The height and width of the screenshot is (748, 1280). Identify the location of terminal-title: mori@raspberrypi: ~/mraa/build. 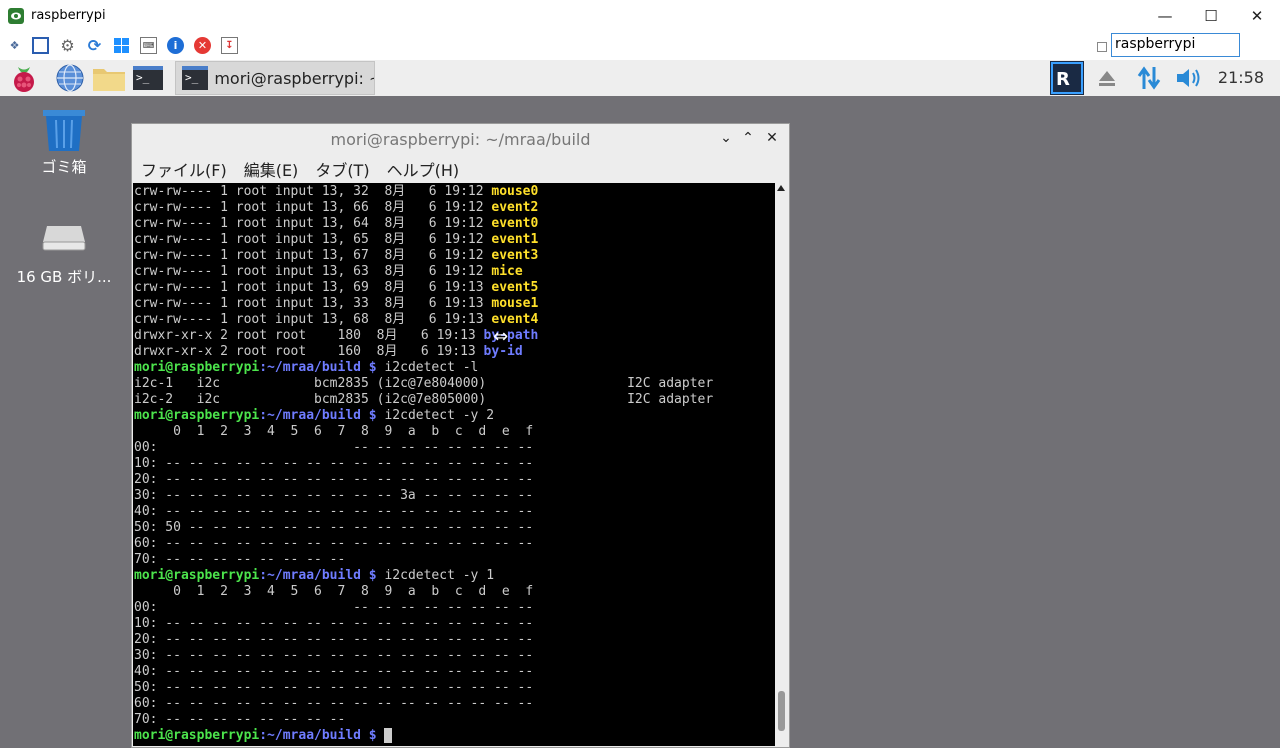
(460, 139).